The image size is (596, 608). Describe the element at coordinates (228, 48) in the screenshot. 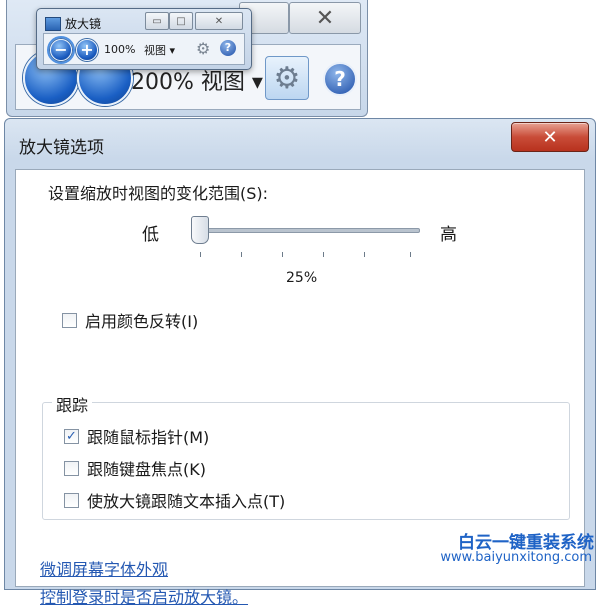

I see `help-icon: ?` at that location.